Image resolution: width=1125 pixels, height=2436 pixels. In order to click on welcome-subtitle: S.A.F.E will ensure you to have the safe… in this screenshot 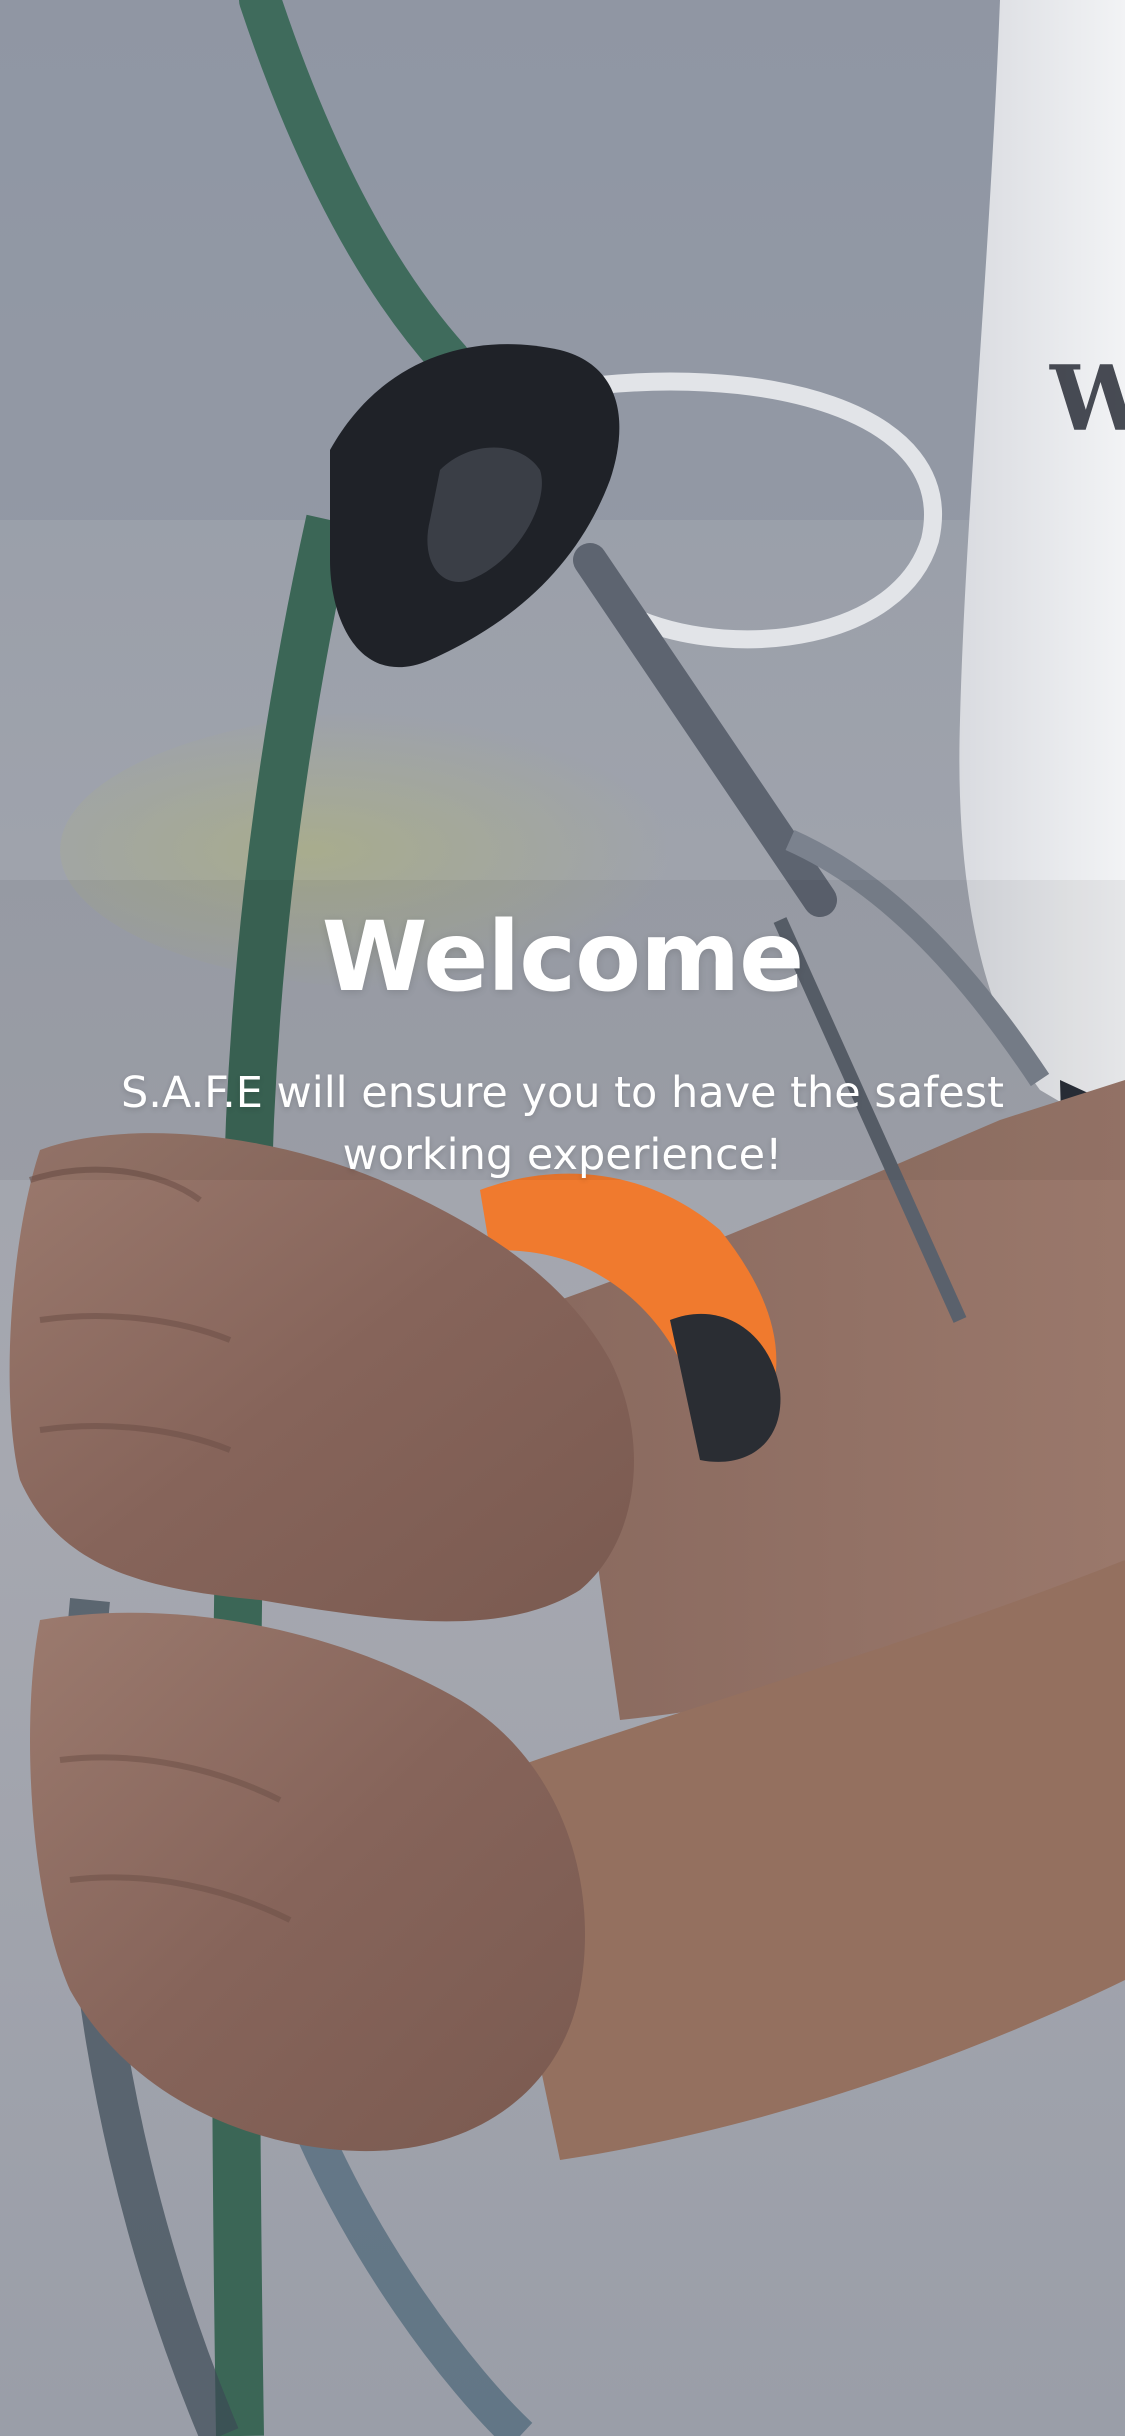, I will do `click(562, 1124)`.